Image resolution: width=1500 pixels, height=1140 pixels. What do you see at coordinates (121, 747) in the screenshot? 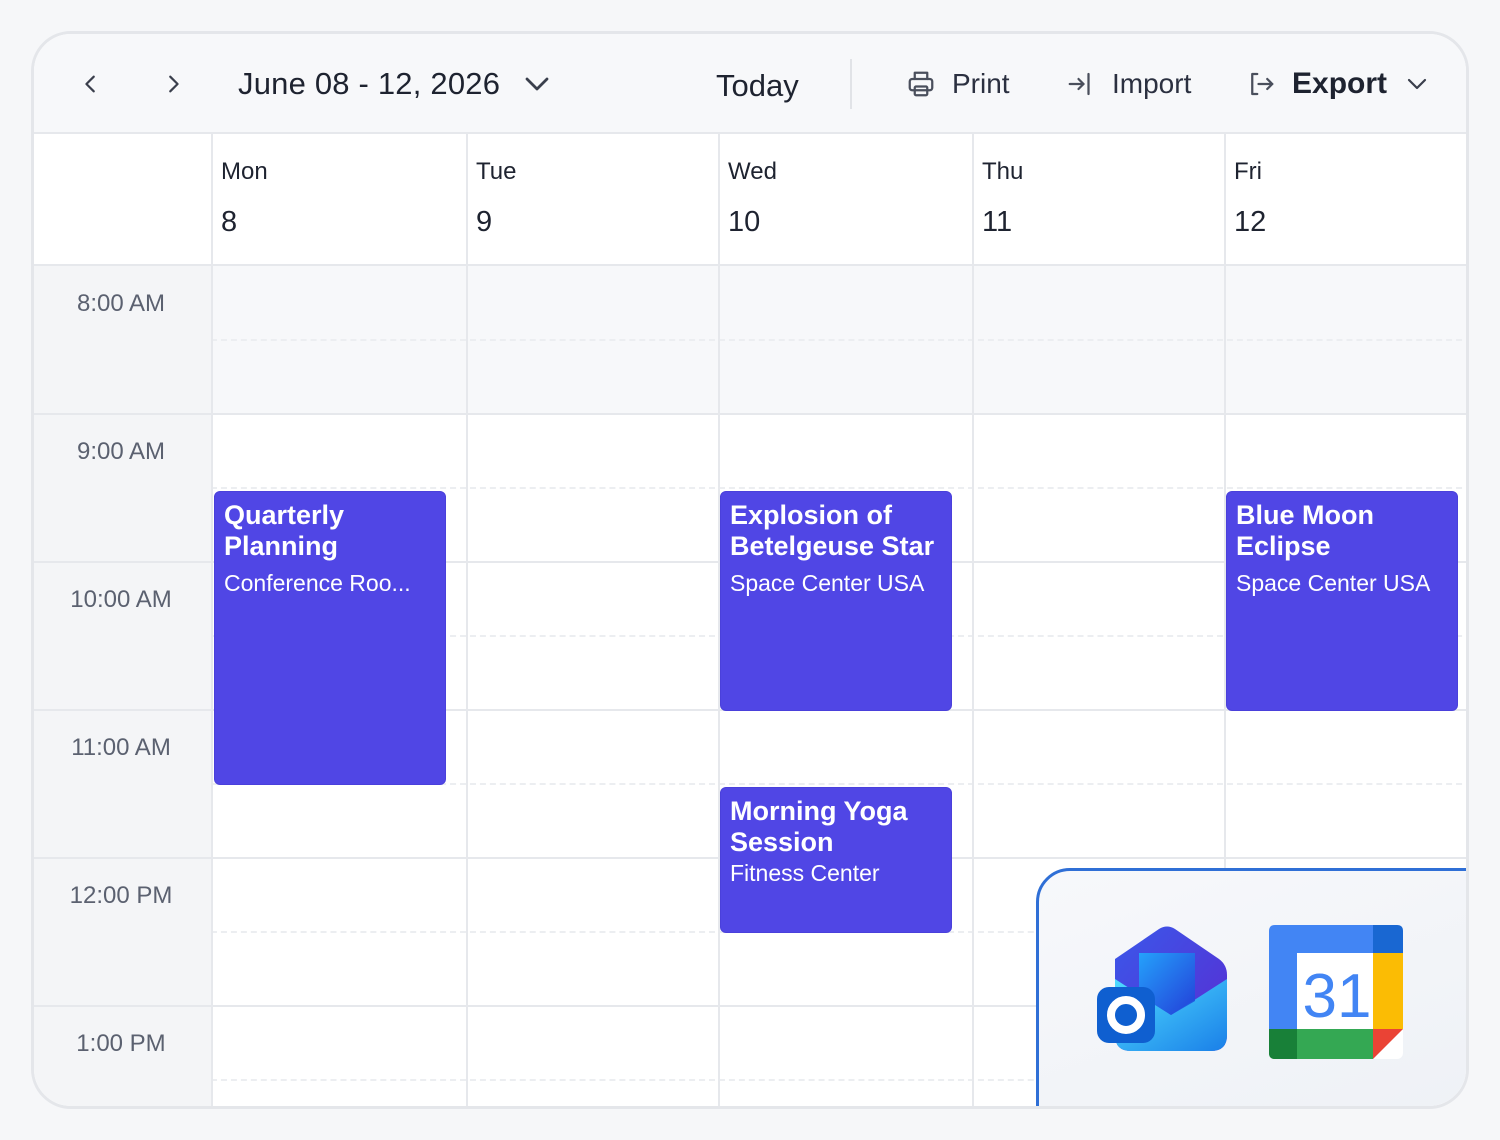
I see `time-label: 11:00 AM` at bounding box center [121, 747].